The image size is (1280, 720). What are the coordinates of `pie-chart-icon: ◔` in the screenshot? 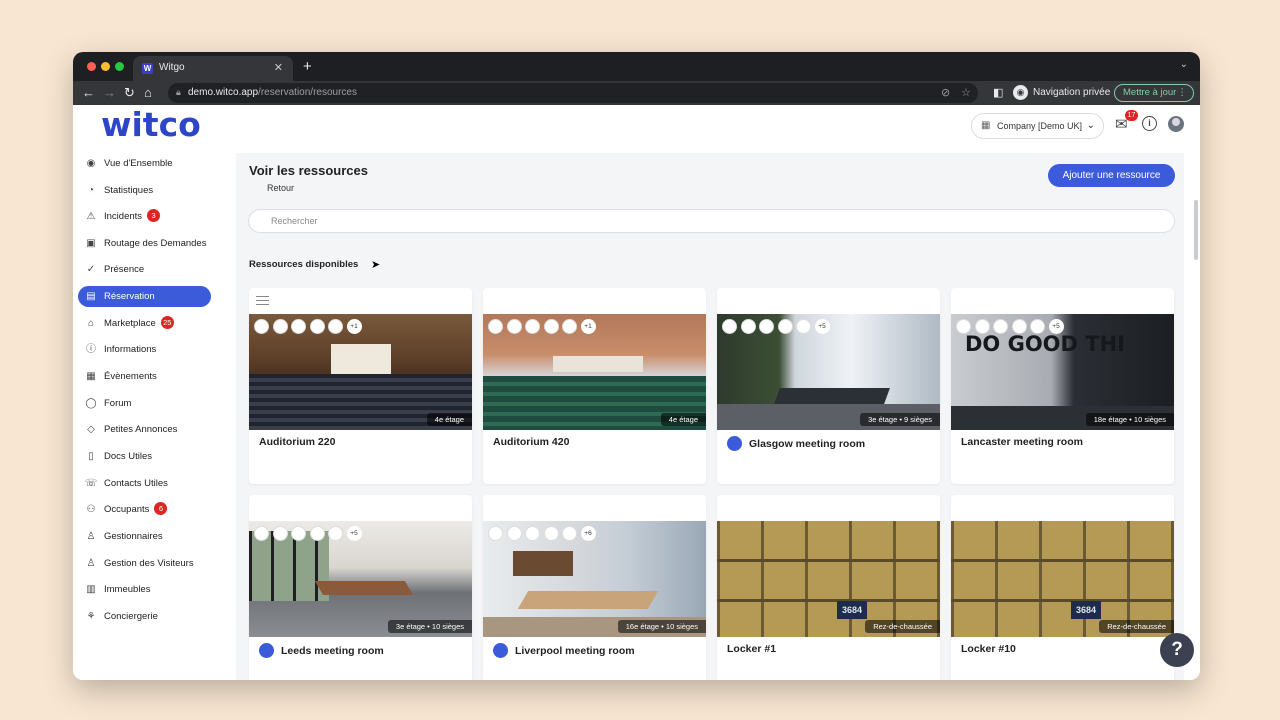 It's located at (91, 190).